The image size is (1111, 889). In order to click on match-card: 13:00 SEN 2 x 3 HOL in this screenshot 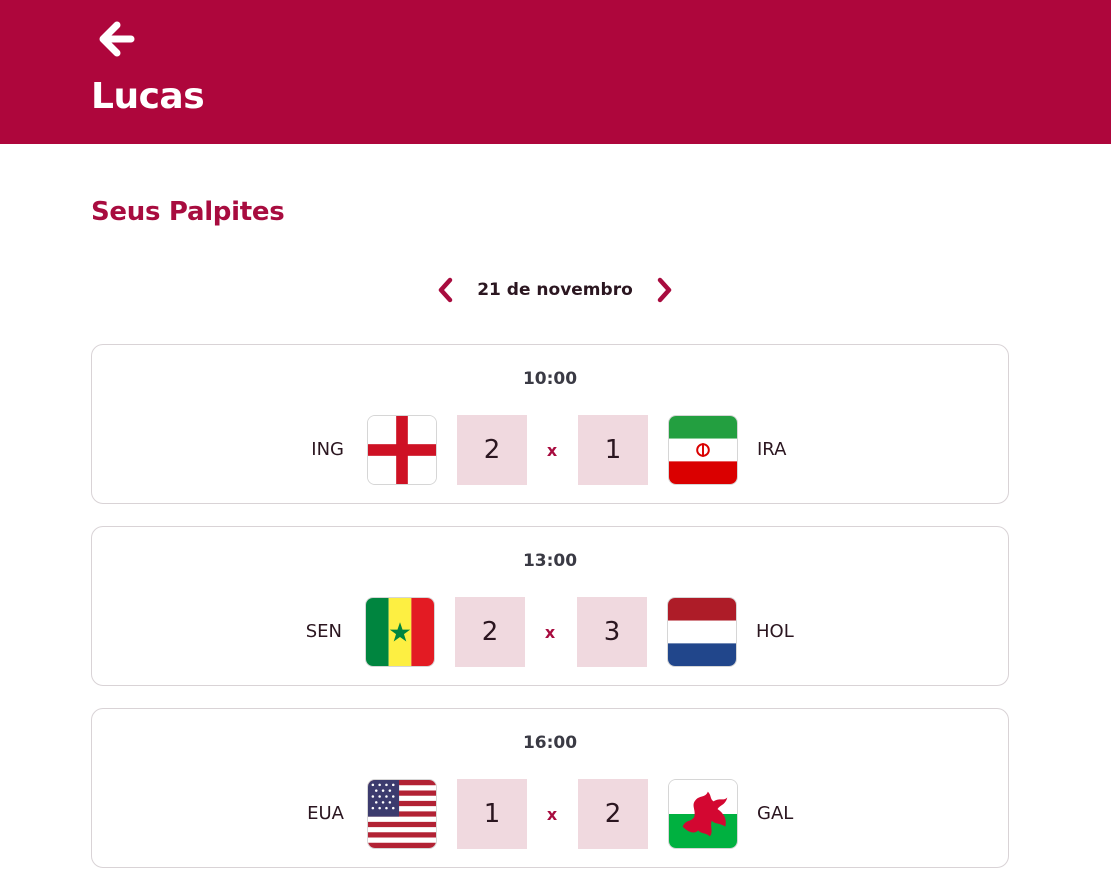, I will do `click(550, 606)`.